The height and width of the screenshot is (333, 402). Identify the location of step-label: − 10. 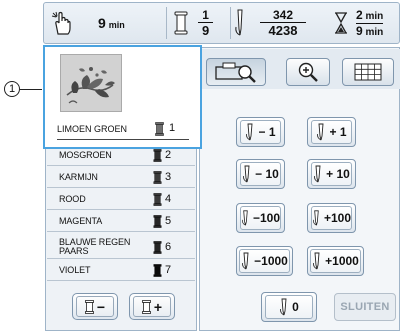
(267, 174).